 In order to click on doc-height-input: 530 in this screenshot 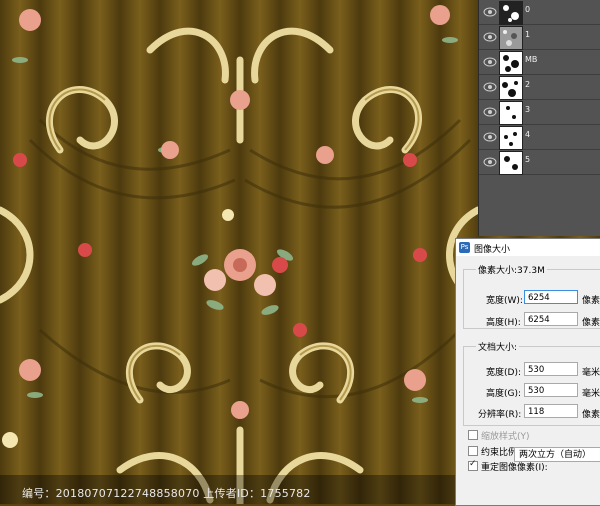, I will do `click(551, 390)`.